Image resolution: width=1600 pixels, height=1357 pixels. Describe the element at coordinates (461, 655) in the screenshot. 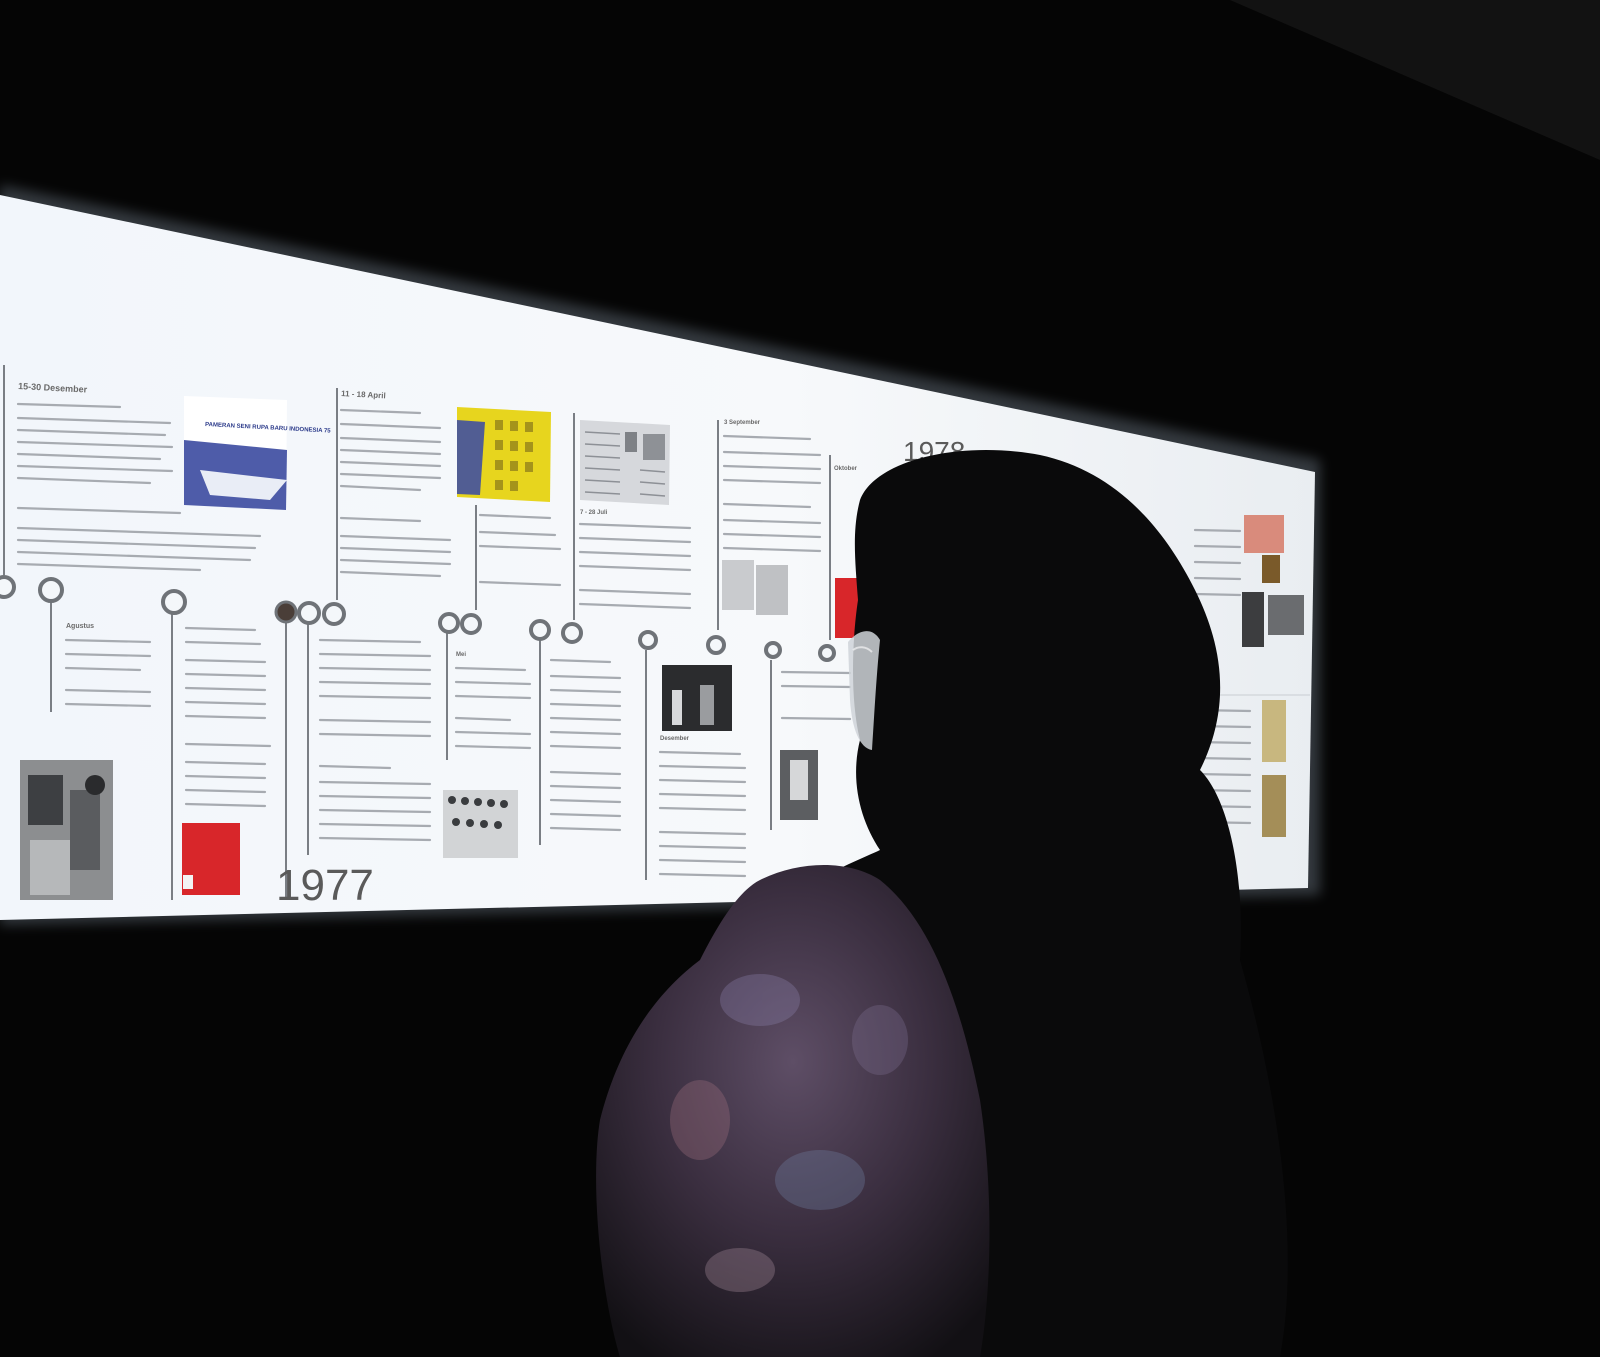

I see `date-heading: Mei` at that location.